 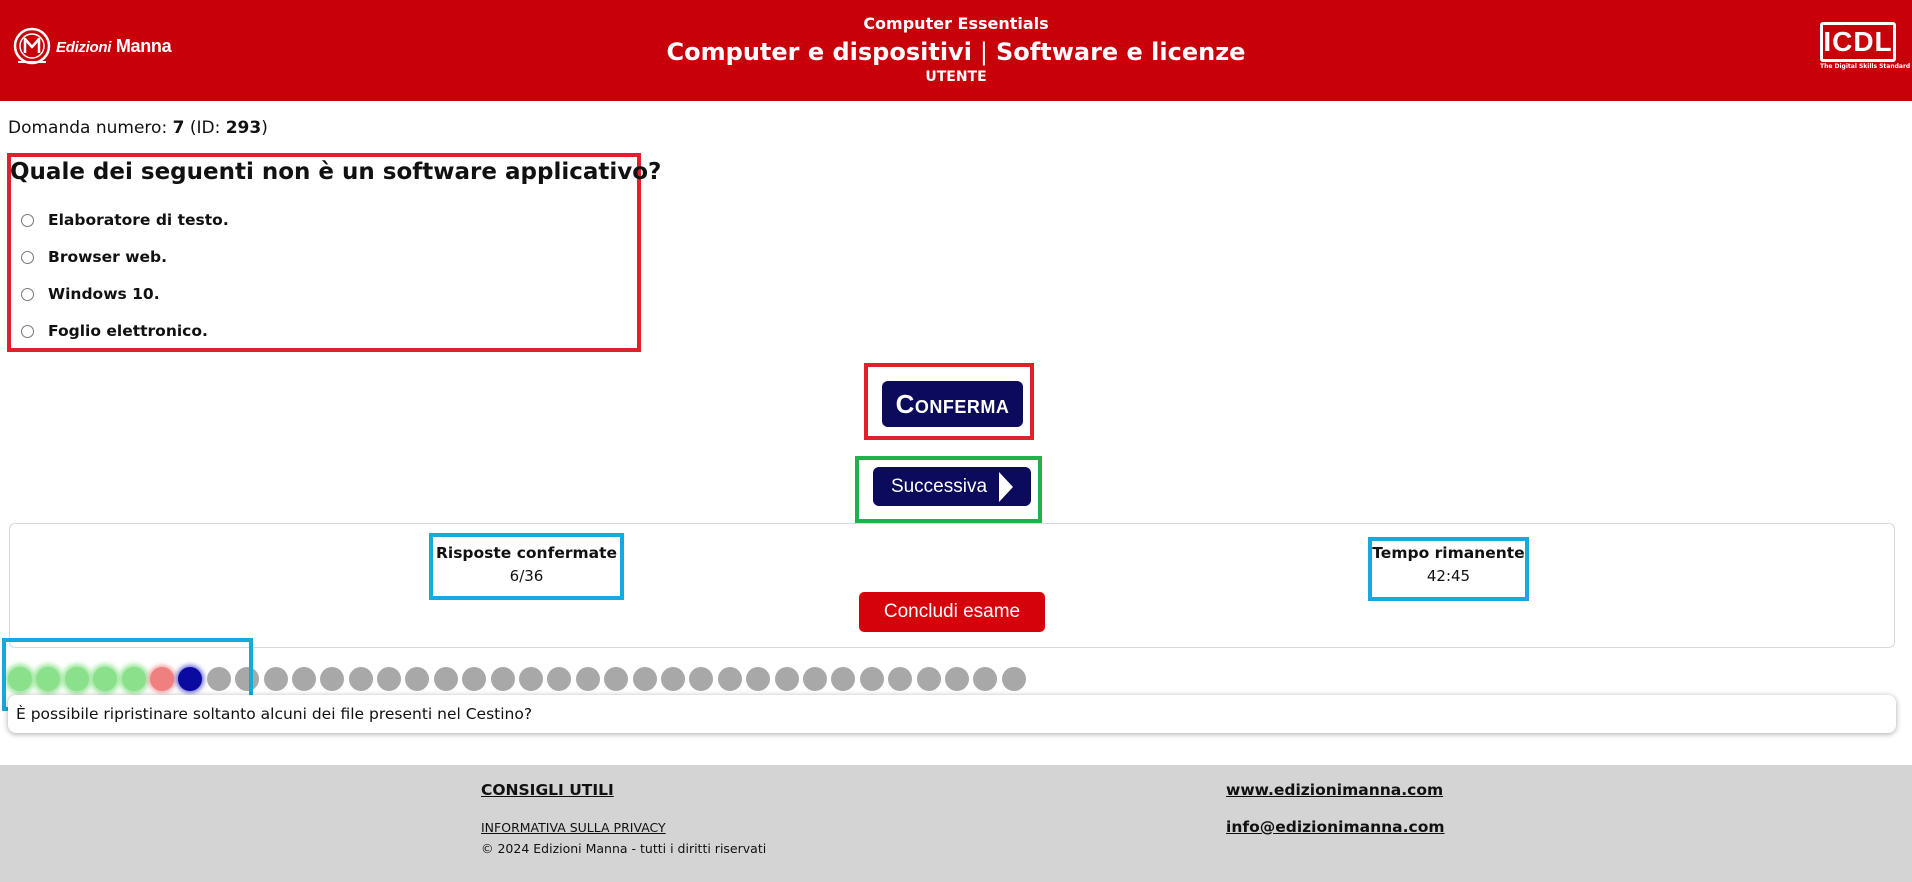 What do you see at coordinates (819, 52) in the screenshot?
I see `module-title-part1: Computer e dispositivi` at bounding box center [819, 52].